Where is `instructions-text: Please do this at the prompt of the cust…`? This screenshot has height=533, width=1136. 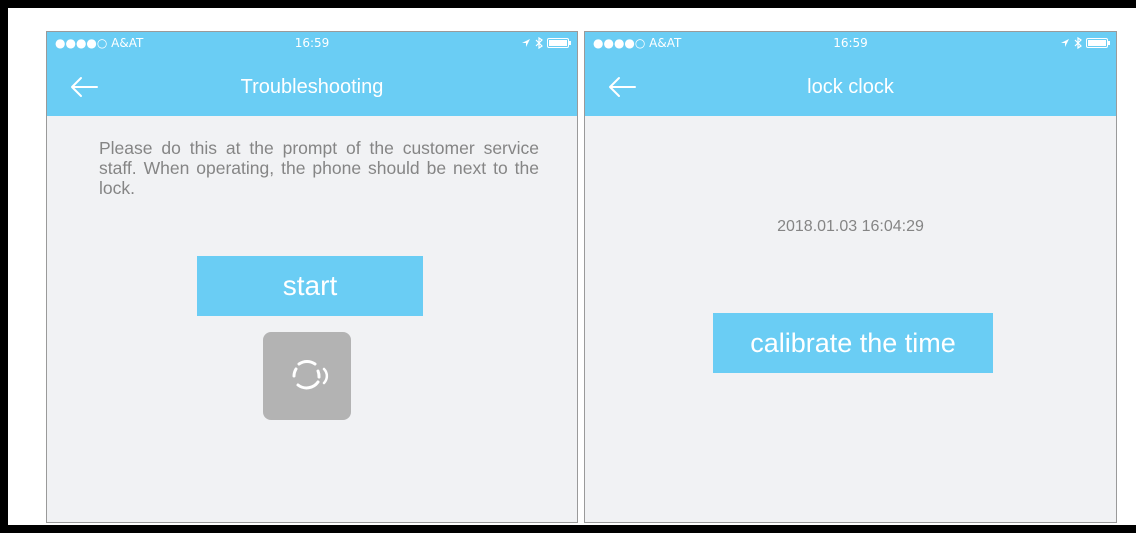
instructions-text: Please do this at the prompt of the cust… is located at coordinates (319, 168).